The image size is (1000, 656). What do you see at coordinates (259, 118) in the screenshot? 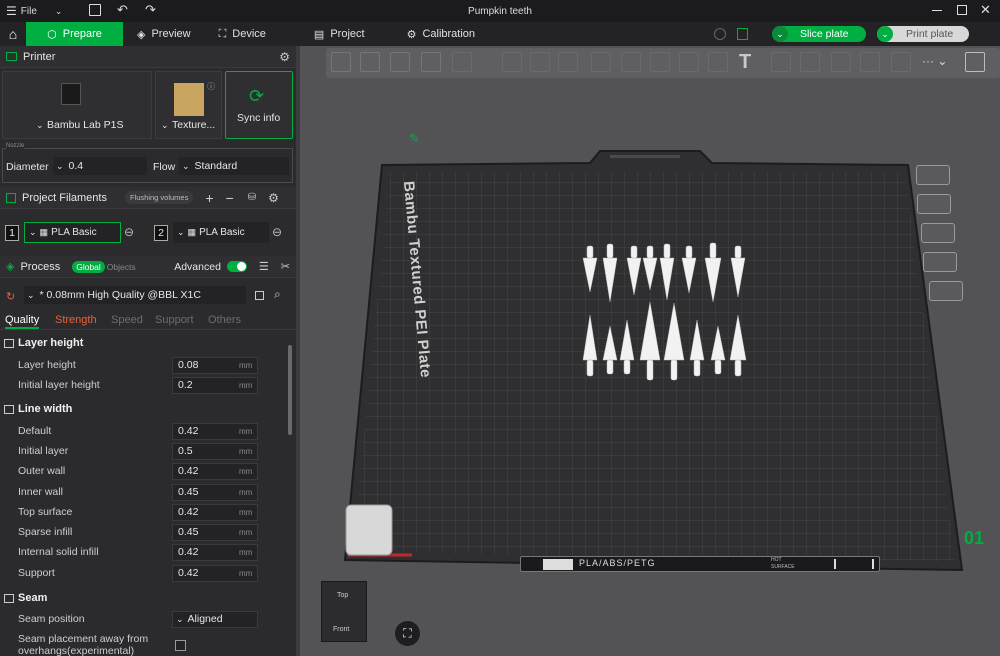
I see `sync-info-label: Sync info` at bounding box center [259, 118].